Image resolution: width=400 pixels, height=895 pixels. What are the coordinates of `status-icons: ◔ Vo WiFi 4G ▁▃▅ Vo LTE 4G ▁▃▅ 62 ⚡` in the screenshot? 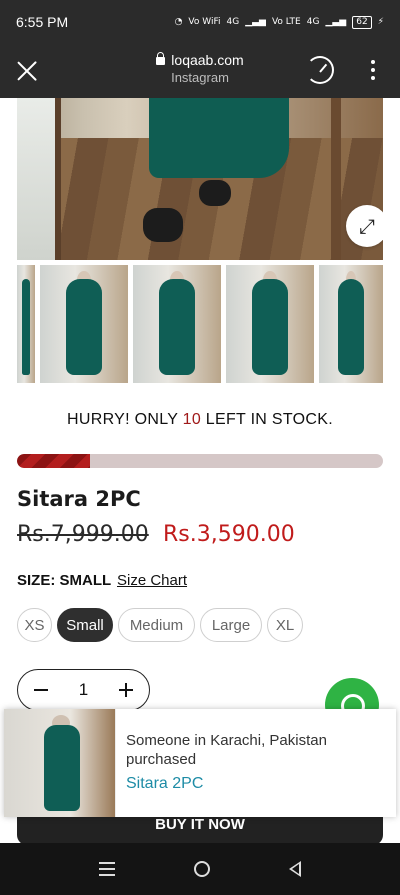 It's located at (279, 22).